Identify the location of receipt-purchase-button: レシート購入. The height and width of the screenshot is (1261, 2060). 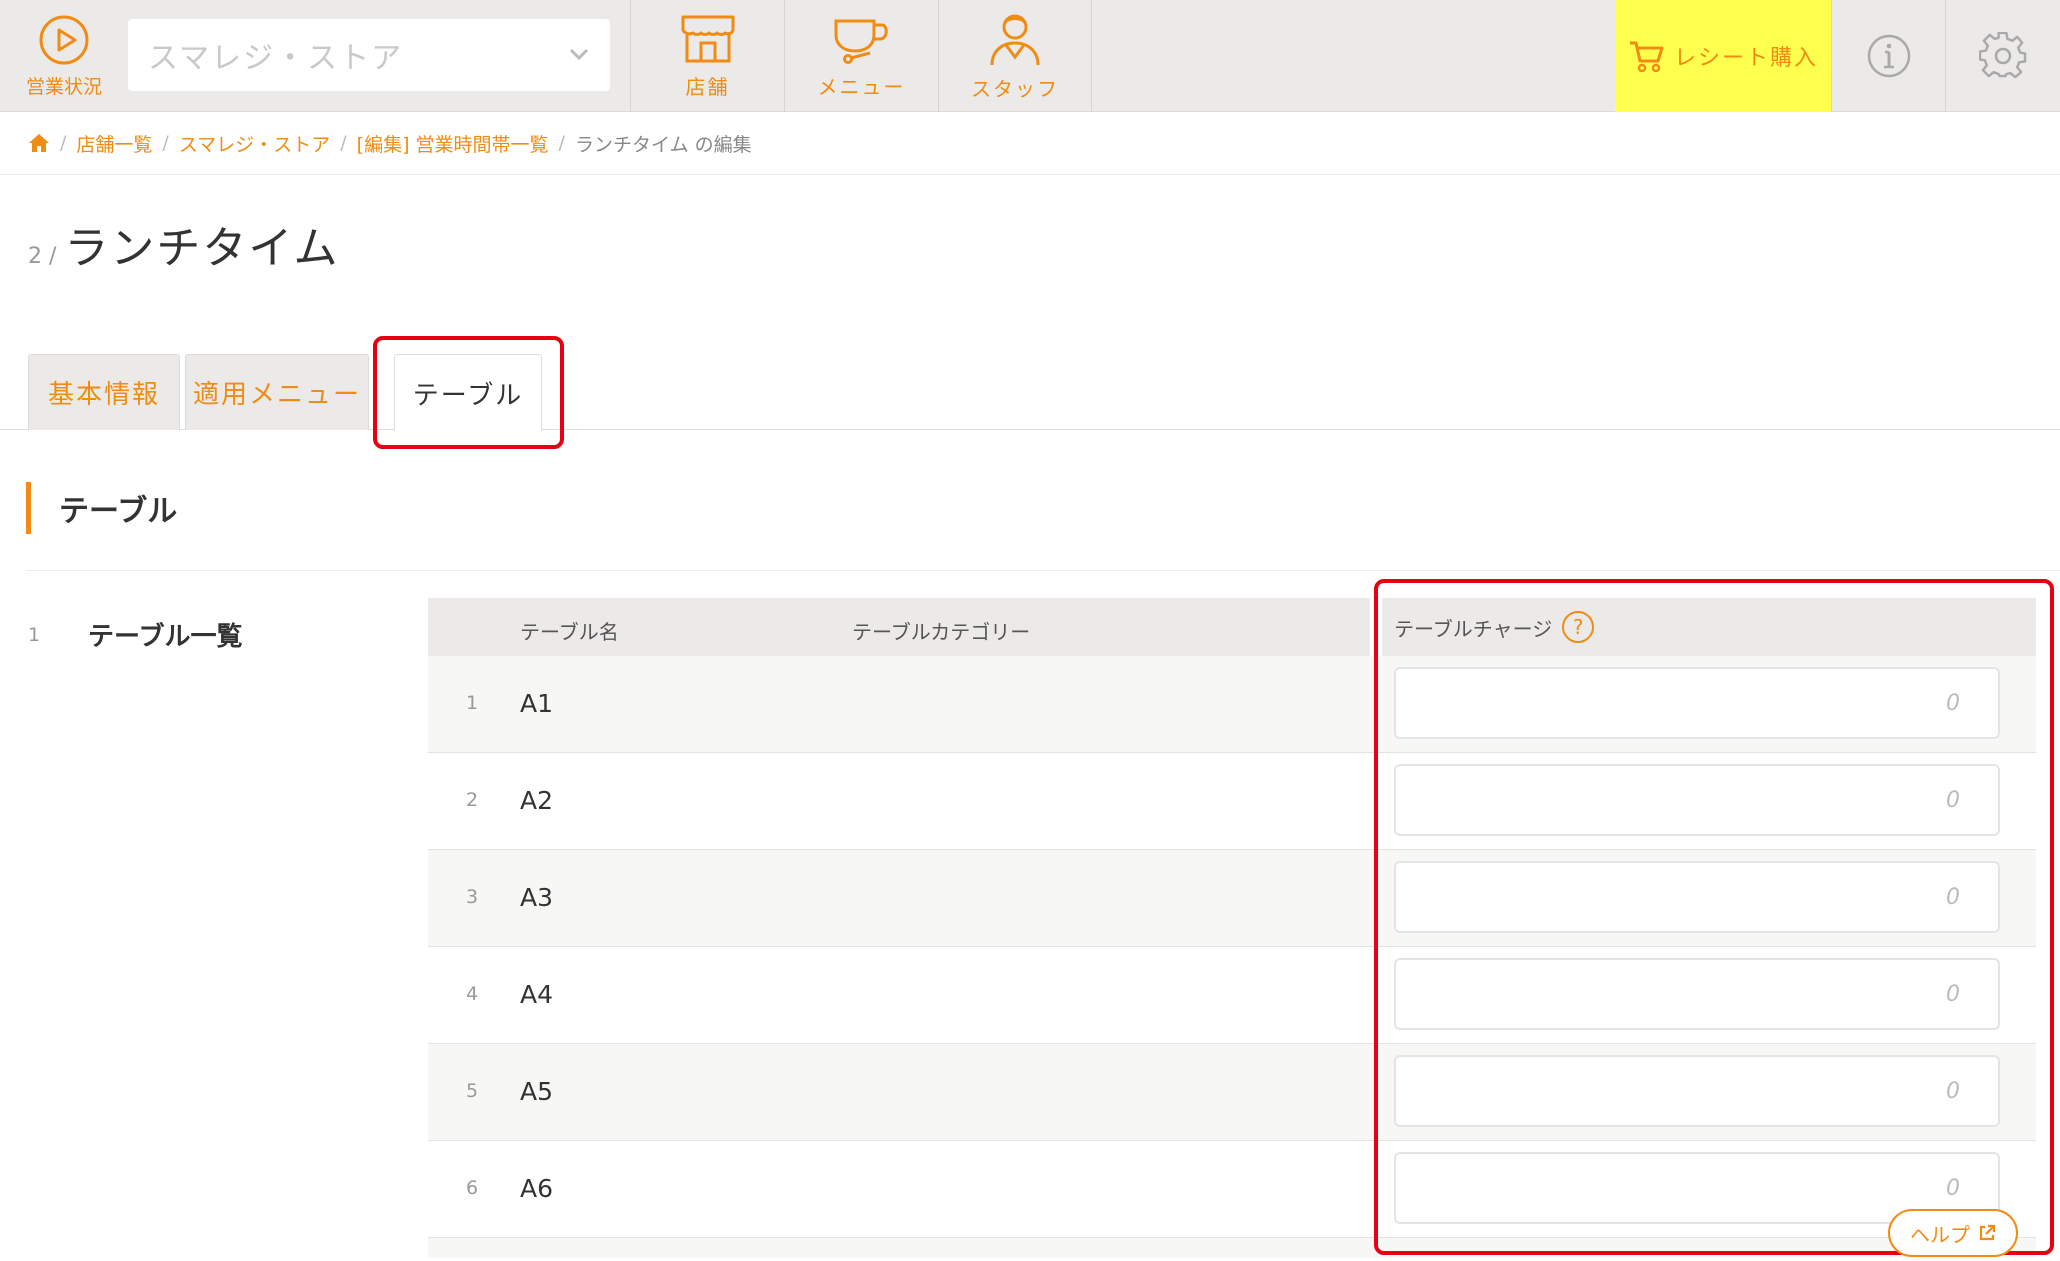
(1723, 56).